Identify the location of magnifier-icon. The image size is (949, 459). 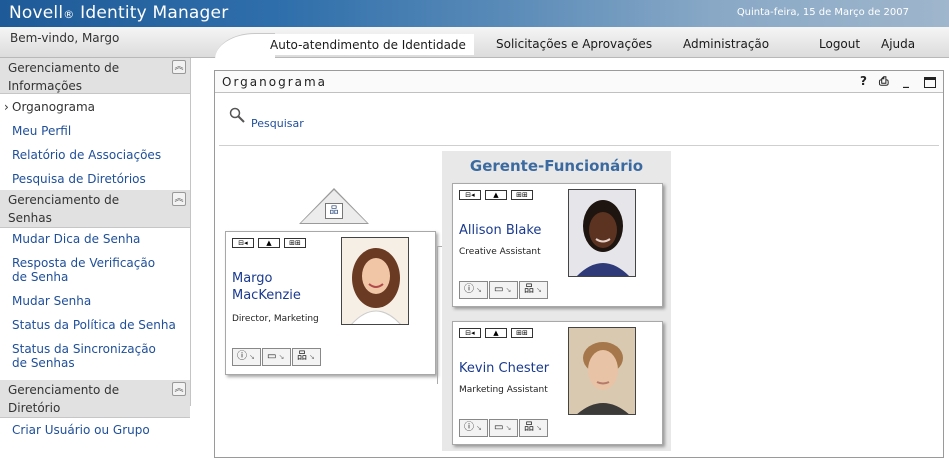
(237, 115).